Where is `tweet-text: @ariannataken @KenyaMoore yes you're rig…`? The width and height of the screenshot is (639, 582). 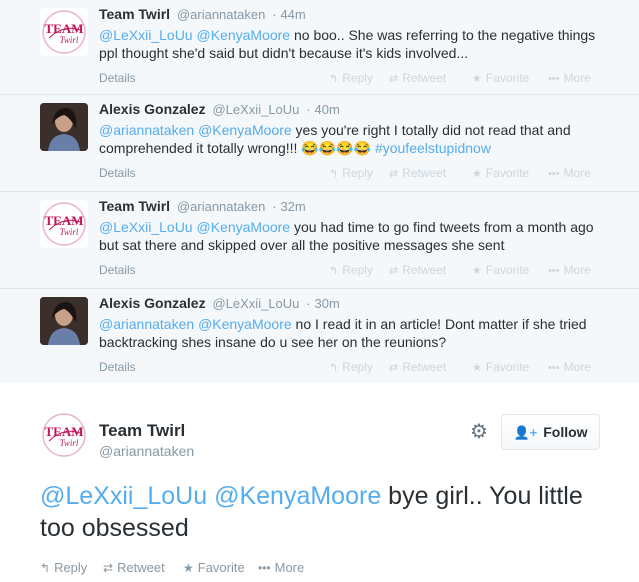 tweet-text: @ariannataken @KenyaMoore yes you're rig… is located at coordinates (355, 139).